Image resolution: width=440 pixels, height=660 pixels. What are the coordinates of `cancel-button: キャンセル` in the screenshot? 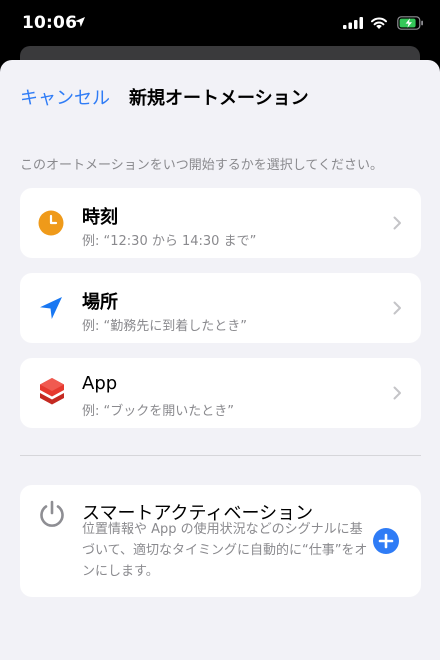 It's located at (65, 97).